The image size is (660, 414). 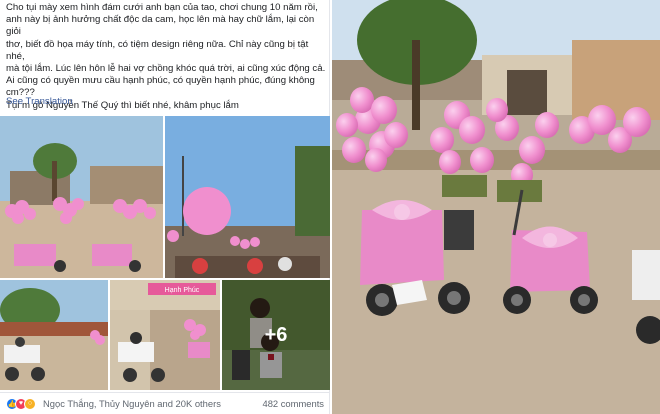 I want to click on reaction-icons: 👍 ♥ ○, so click(x=21, y=403).